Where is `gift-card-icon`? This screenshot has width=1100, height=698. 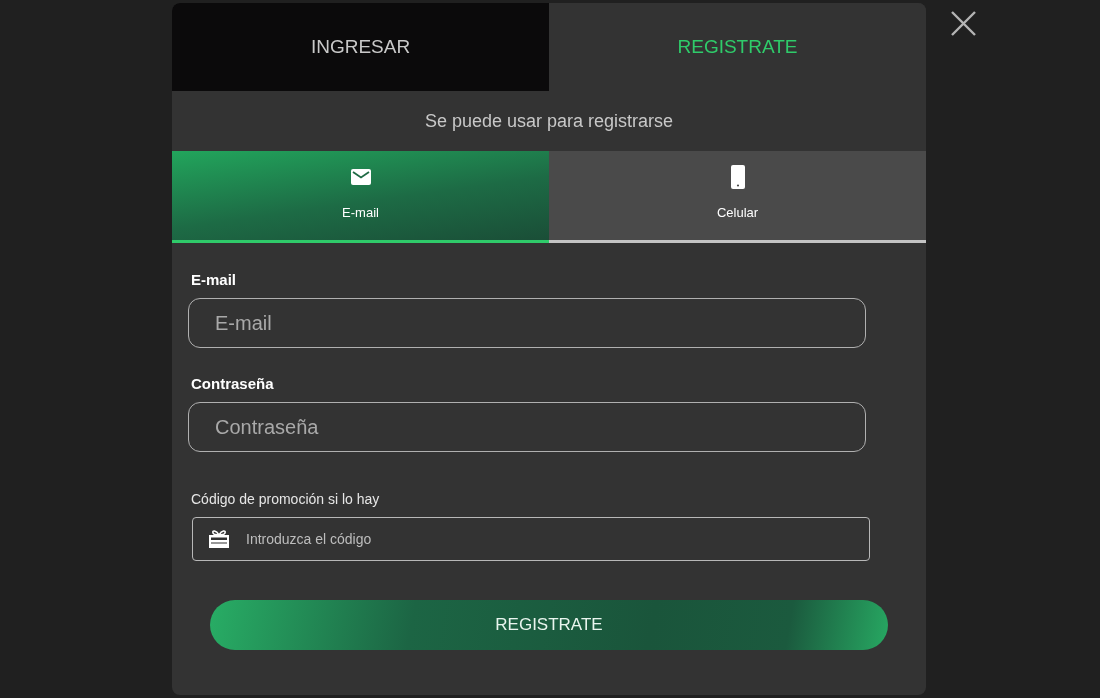
gift-card-icon is located at coordinates (219, 539).